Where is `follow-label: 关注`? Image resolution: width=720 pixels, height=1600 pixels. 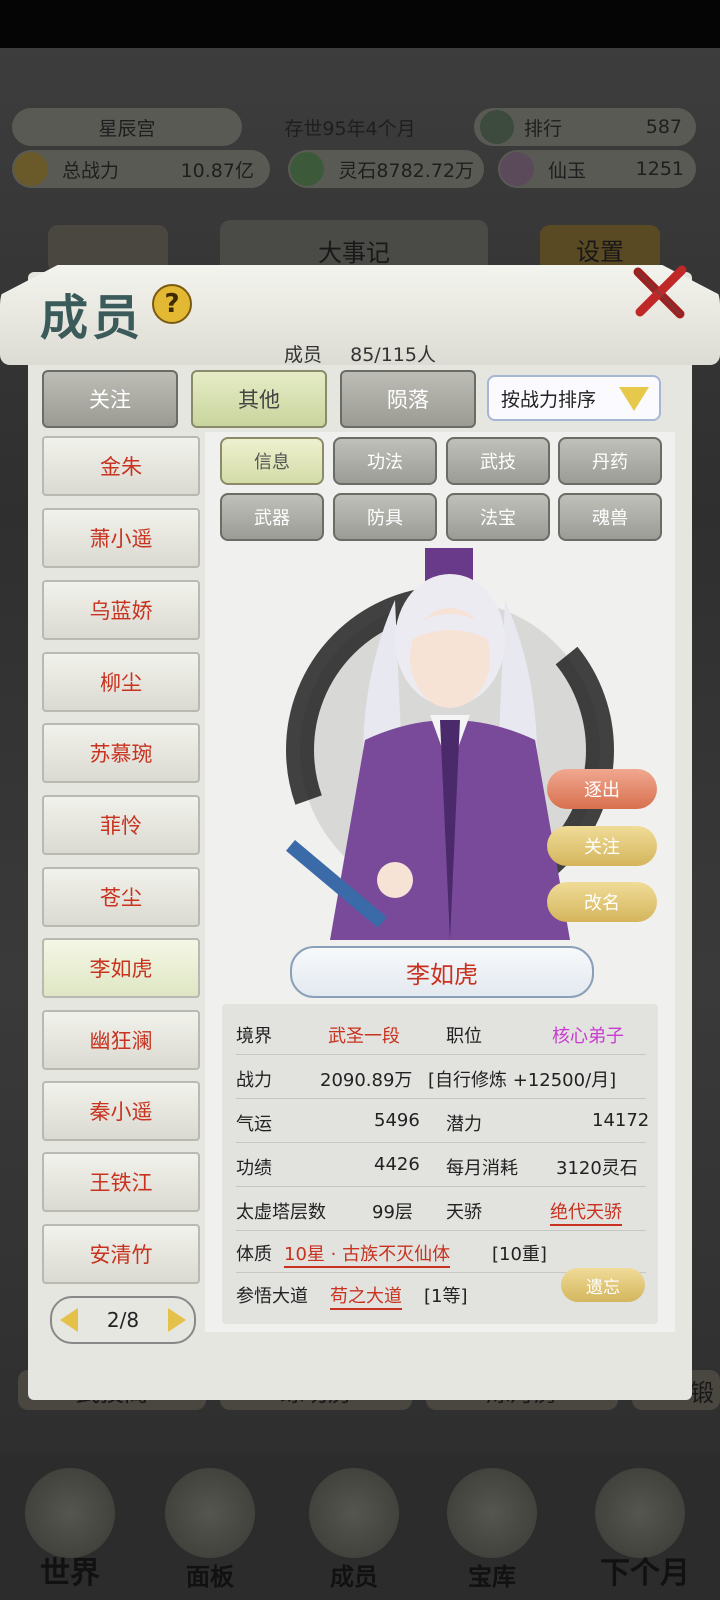 follow-label: 关注 is located at coordinates (602, 847).